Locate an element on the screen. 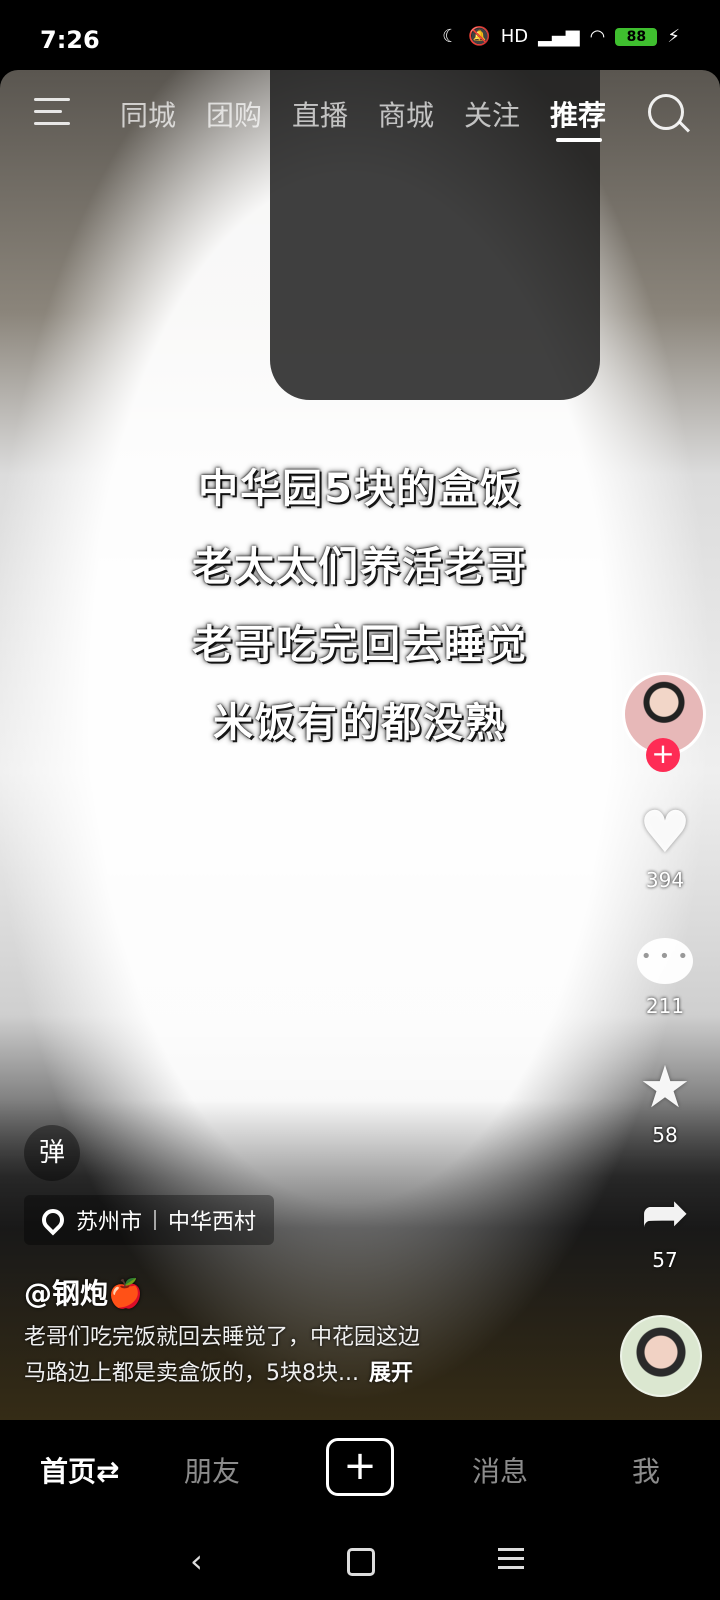 The image size is (720, 1600). home-icon is located at coordinates (361, 1562).